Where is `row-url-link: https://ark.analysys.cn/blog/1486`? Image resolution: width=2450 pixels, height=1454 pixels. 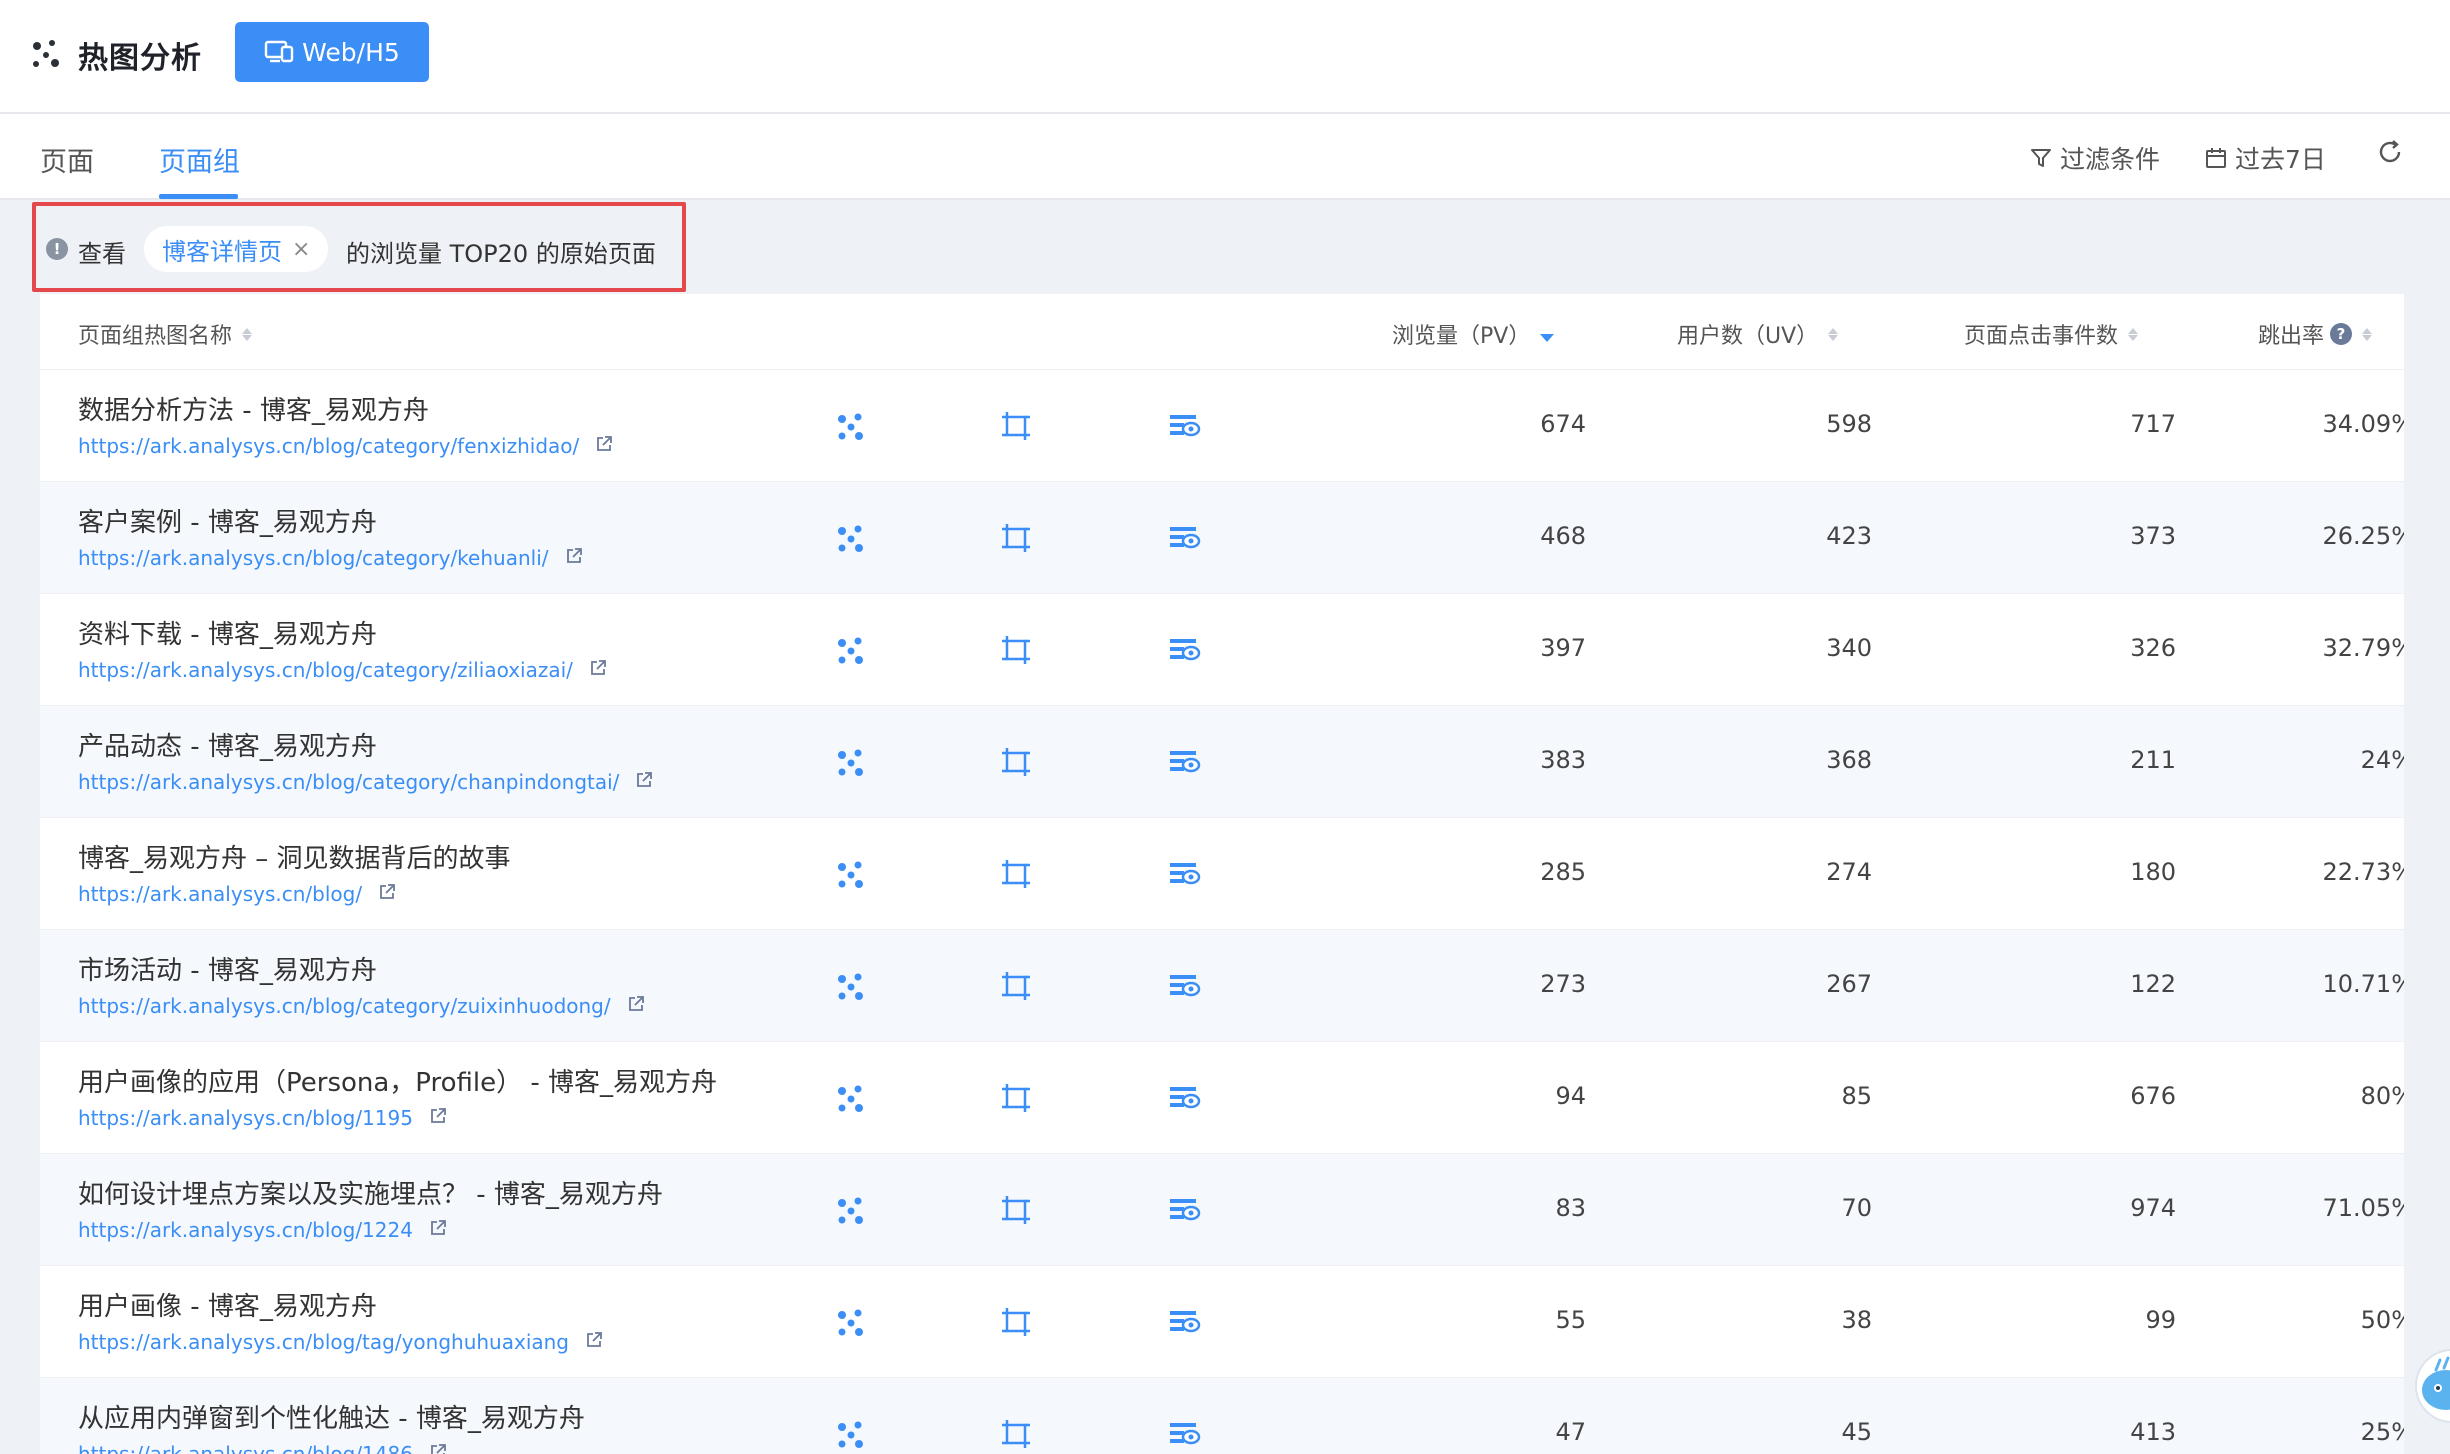 row-url-link: https://ark.analysys.cn/blog/1486 is located at coordinates (262, 1448).